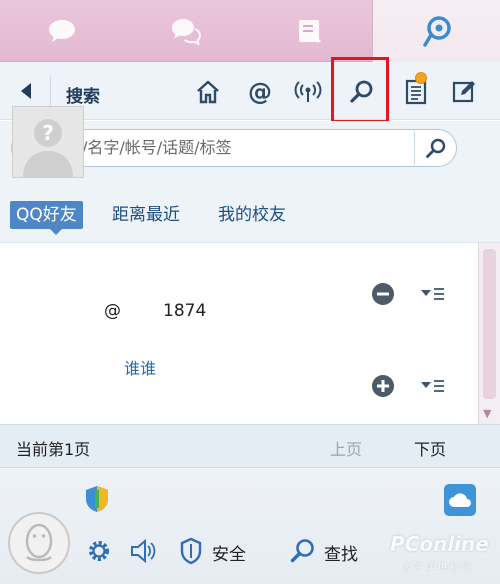 The height and width of the screenshot is (584, 500). I want to click on back-arrow-icon, so click(26, 91).